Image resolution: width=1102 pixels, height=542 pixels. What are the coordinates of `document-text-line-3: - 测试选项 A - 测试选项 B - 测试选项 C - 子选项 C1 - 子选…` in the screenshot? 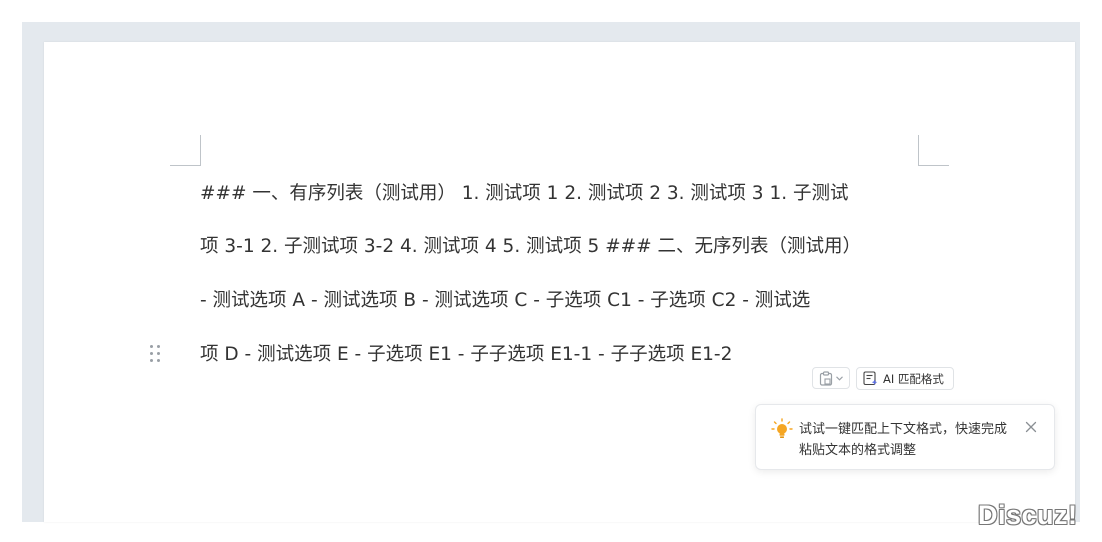 It's located at (560, 301).